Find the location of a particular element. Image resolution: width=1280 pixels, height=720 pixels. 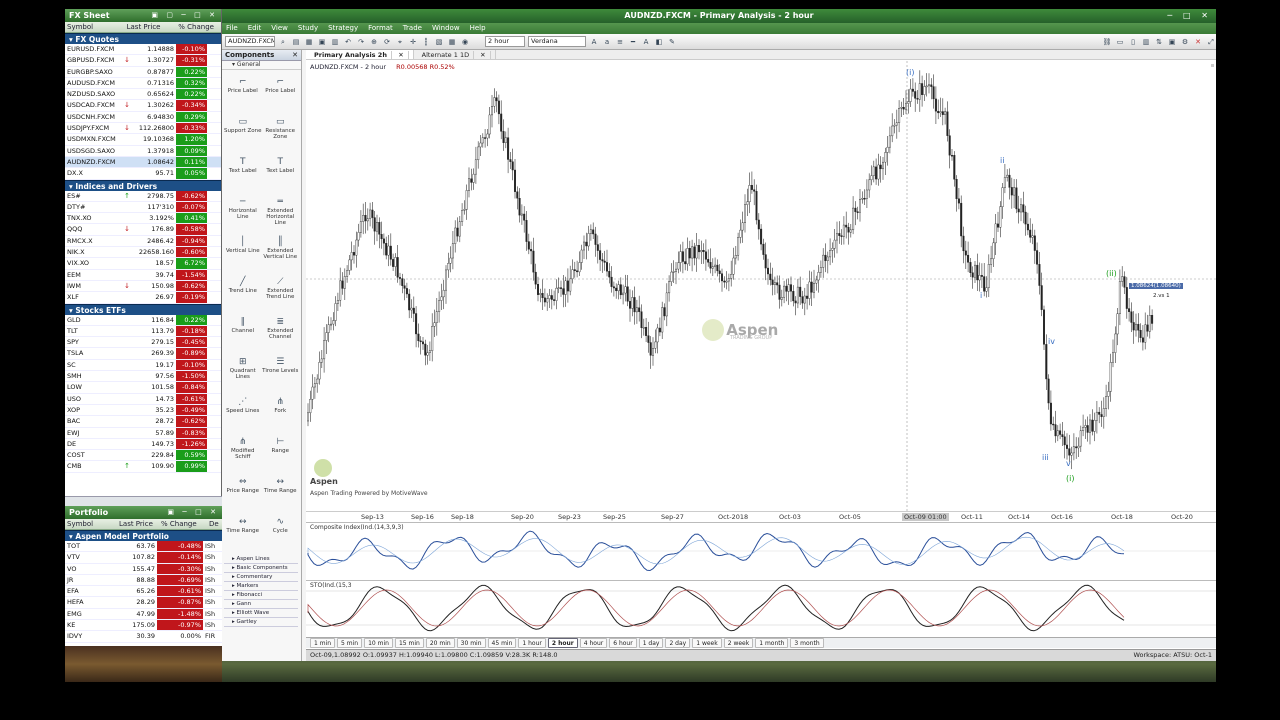

component-category: ▸ Gann is located at coordinates (261, 604).